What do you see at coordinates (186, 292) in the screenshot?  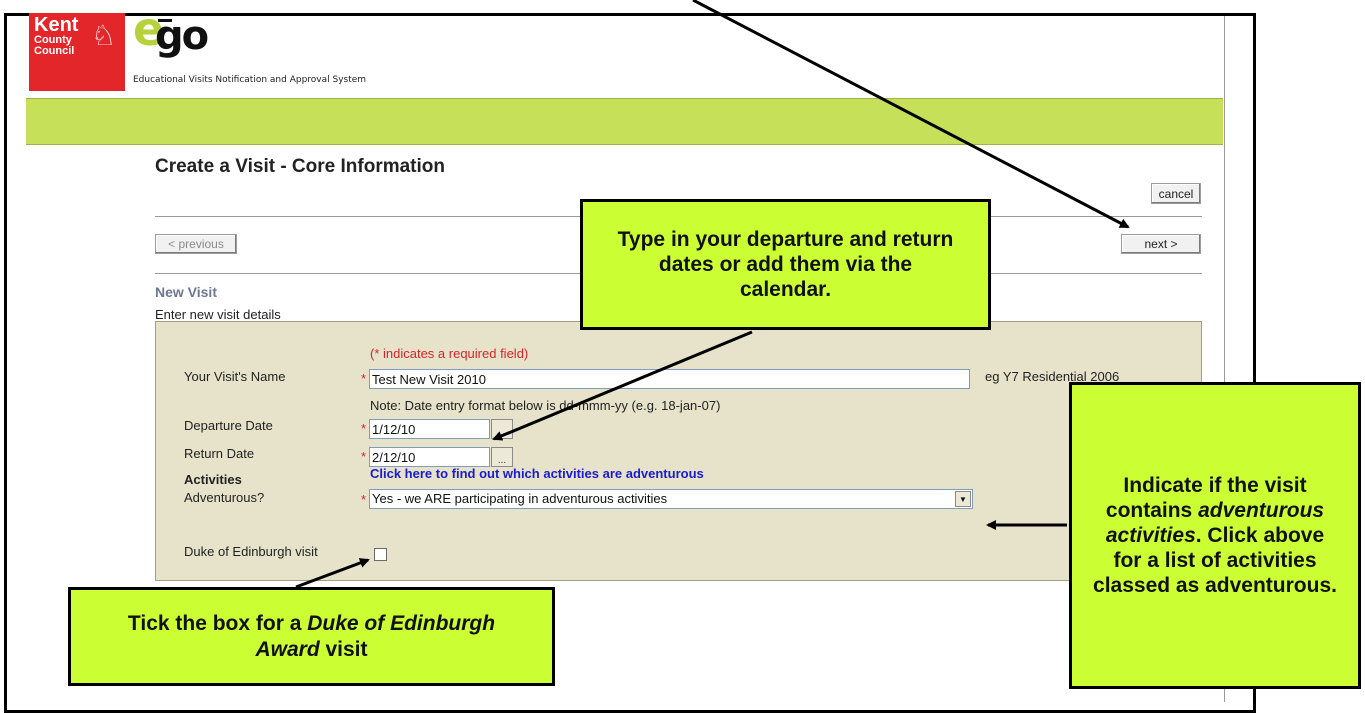 I see `section-title: New Visit` at bounding box center [186, 292].